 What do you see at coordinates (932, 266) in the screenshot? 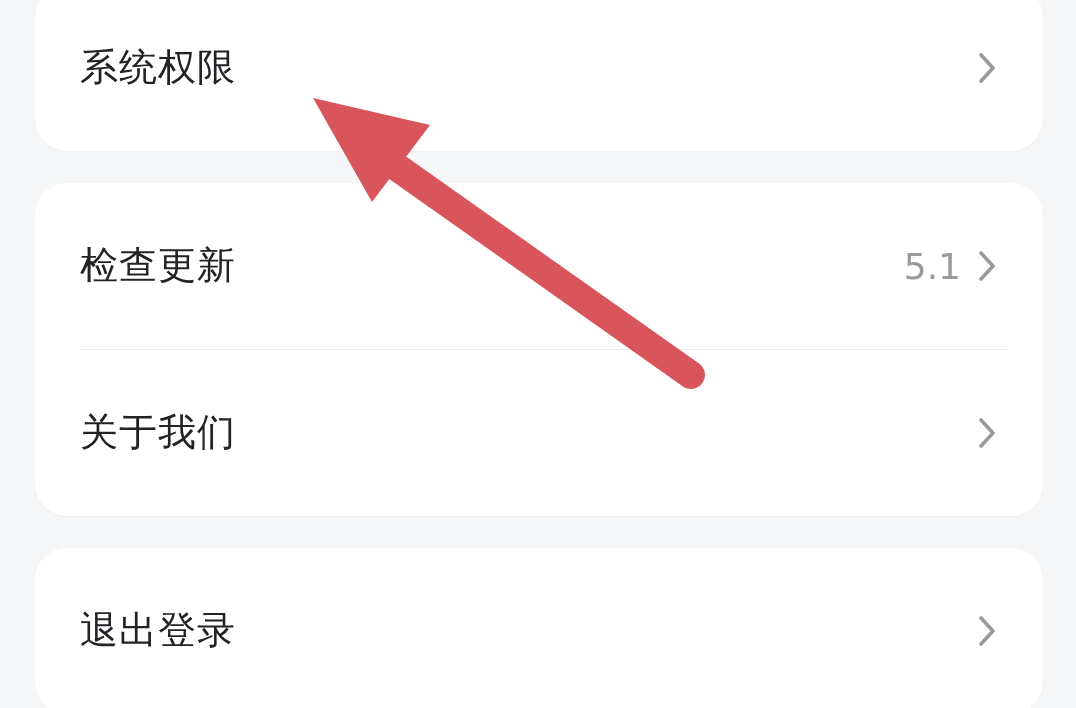
I see `version-text: 5.1` at bounding box center [932, 266].